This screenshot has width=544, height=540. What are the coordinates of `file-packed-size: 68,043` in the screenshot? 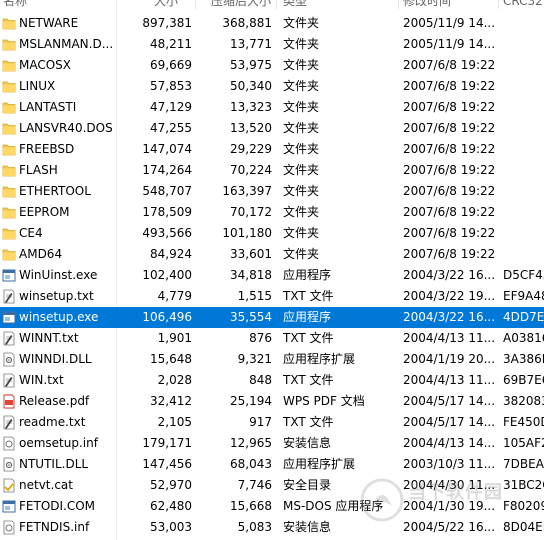 It's located at (251, 464).